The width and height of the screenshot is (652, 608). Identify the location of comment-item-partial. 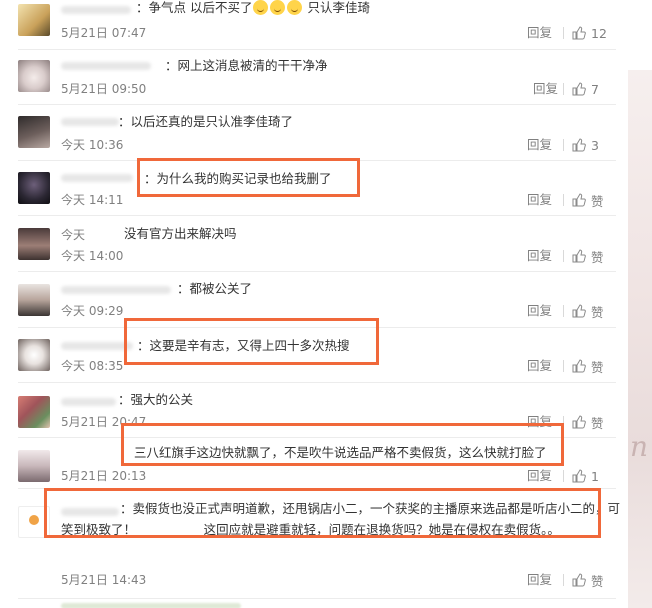
(313, 604).